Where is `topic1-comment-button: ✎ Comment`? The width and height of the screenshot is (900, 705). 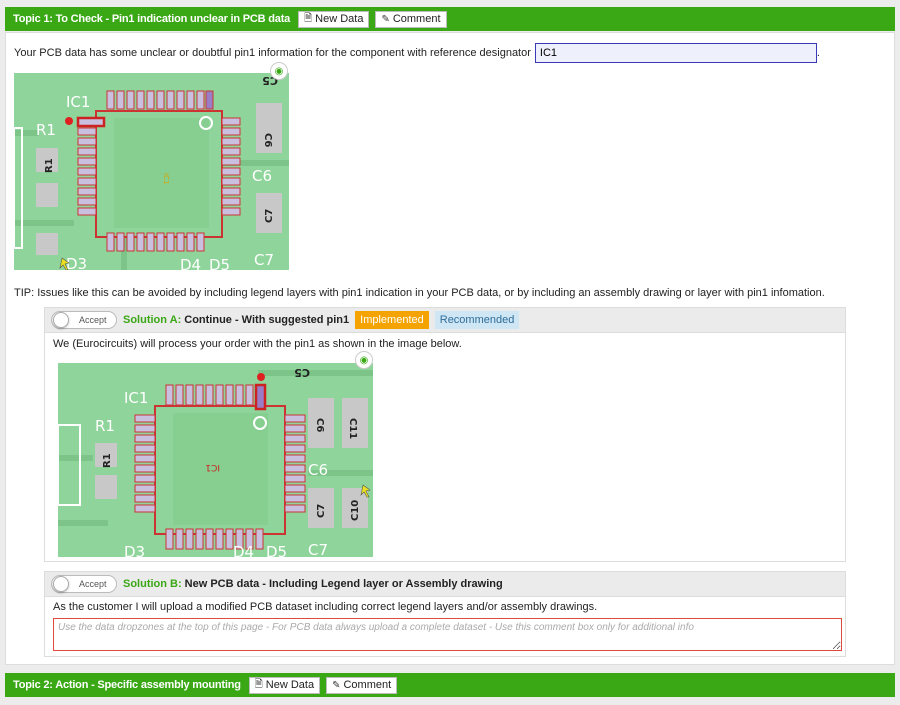 topic1-comment-button: ✎ Comment is located at coordinates (411, 19).